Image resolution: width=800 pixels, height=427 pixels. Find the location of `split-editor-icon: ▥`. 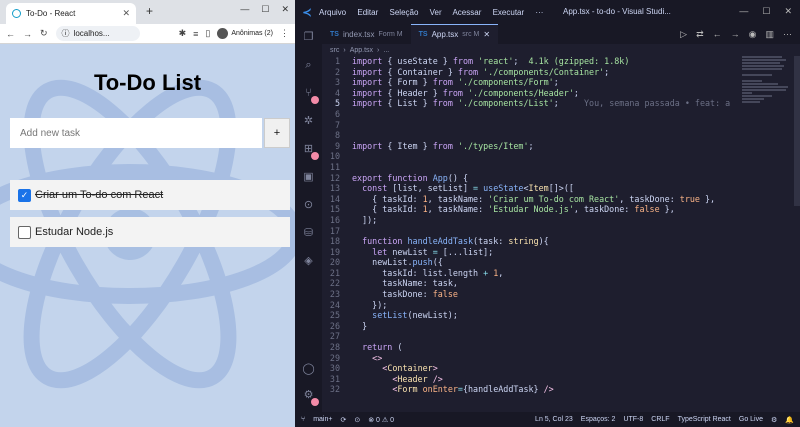

split-editor-icon: ▥ is located at coordinates (769, 34).